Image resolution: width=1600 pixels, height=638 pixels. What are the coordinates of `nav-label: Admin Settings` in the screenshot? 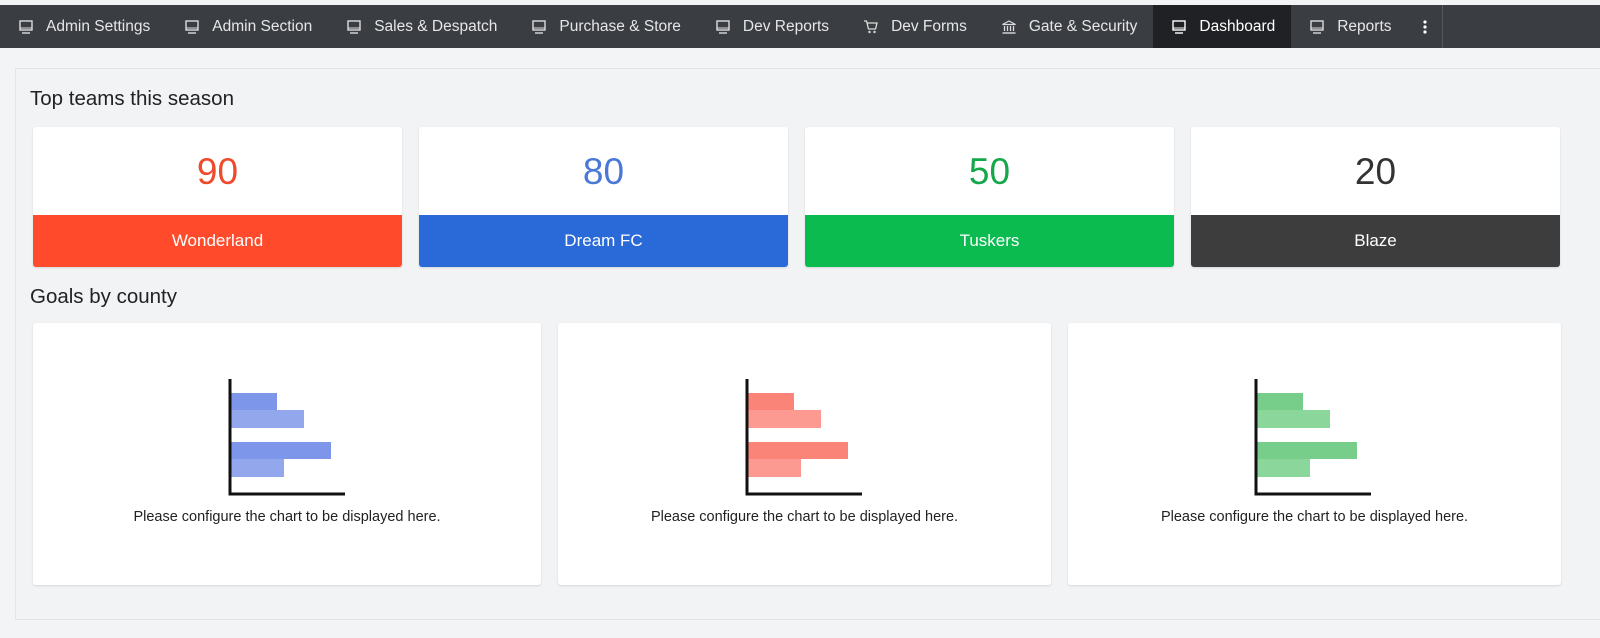 It's located at (98, 26).